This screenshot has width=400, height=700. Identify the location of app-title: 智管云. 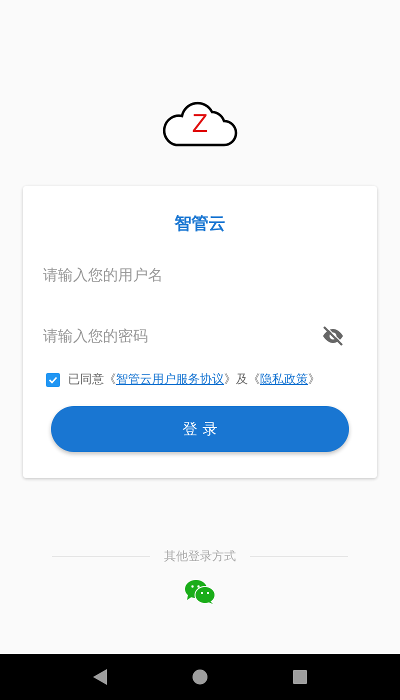
(199, 224).